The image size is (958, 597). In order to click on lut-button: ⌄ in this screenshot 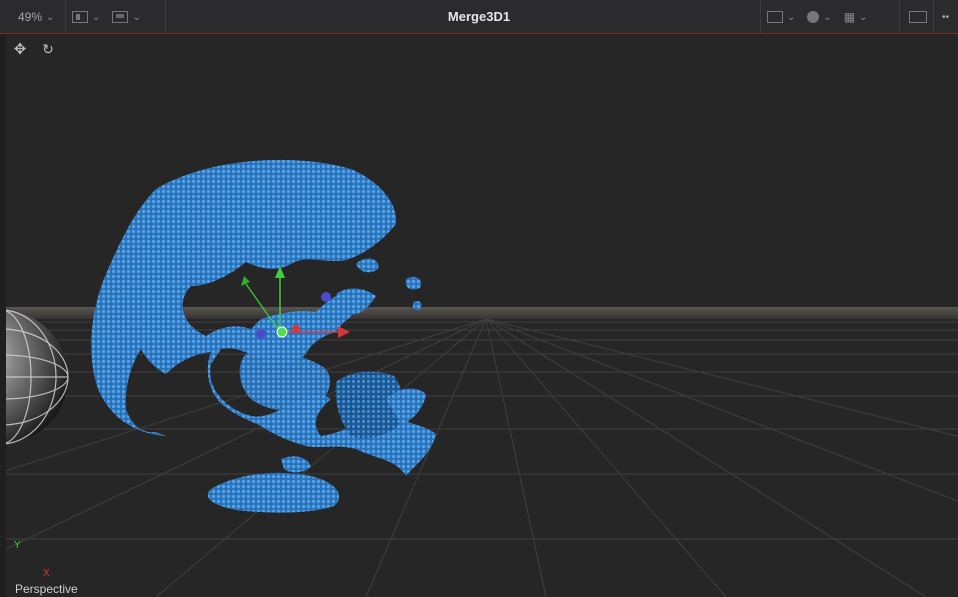, I will do `click(819, 17)`.